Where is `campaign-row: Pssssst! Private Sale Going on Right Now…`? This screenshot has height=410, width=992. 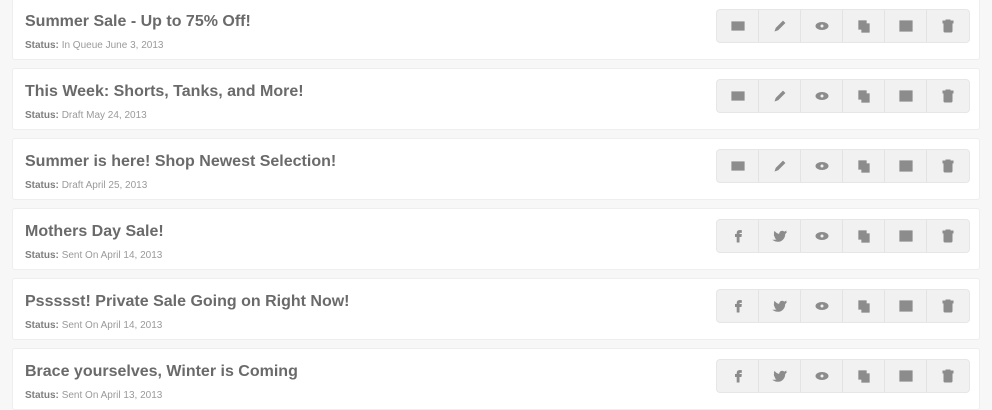
campaign-row: Pssssst! Private Sale Going on Right Now… is located at coordinates (496, 309).